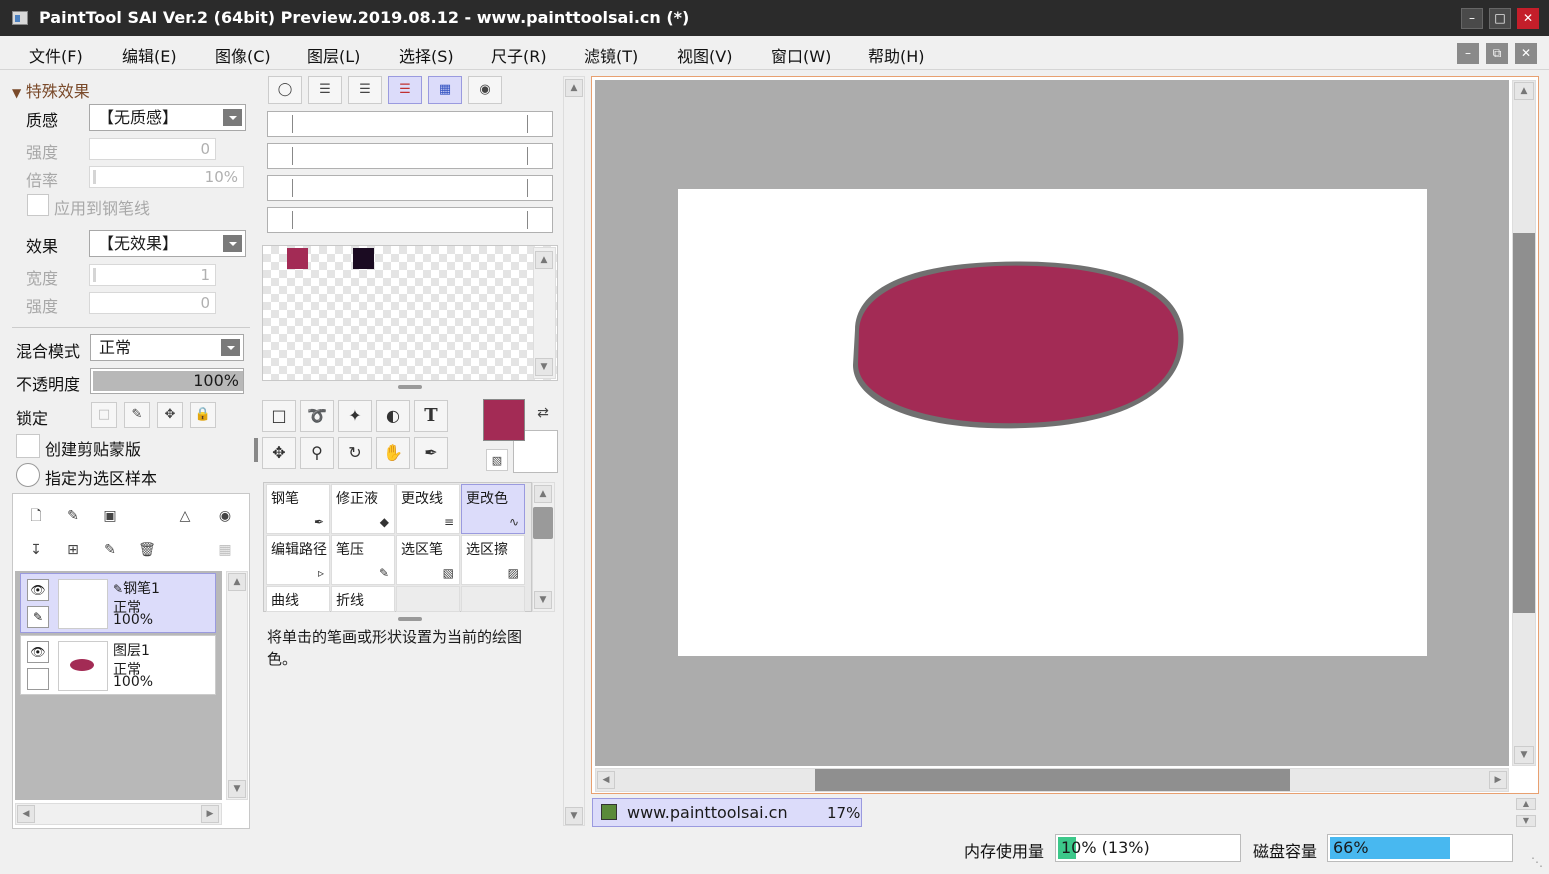 The width and height of the screenshot is (1549, 874). Describe the element at coordinates (317, 416) in the screenshot. I see `lasso-icon: ➰` at that location.